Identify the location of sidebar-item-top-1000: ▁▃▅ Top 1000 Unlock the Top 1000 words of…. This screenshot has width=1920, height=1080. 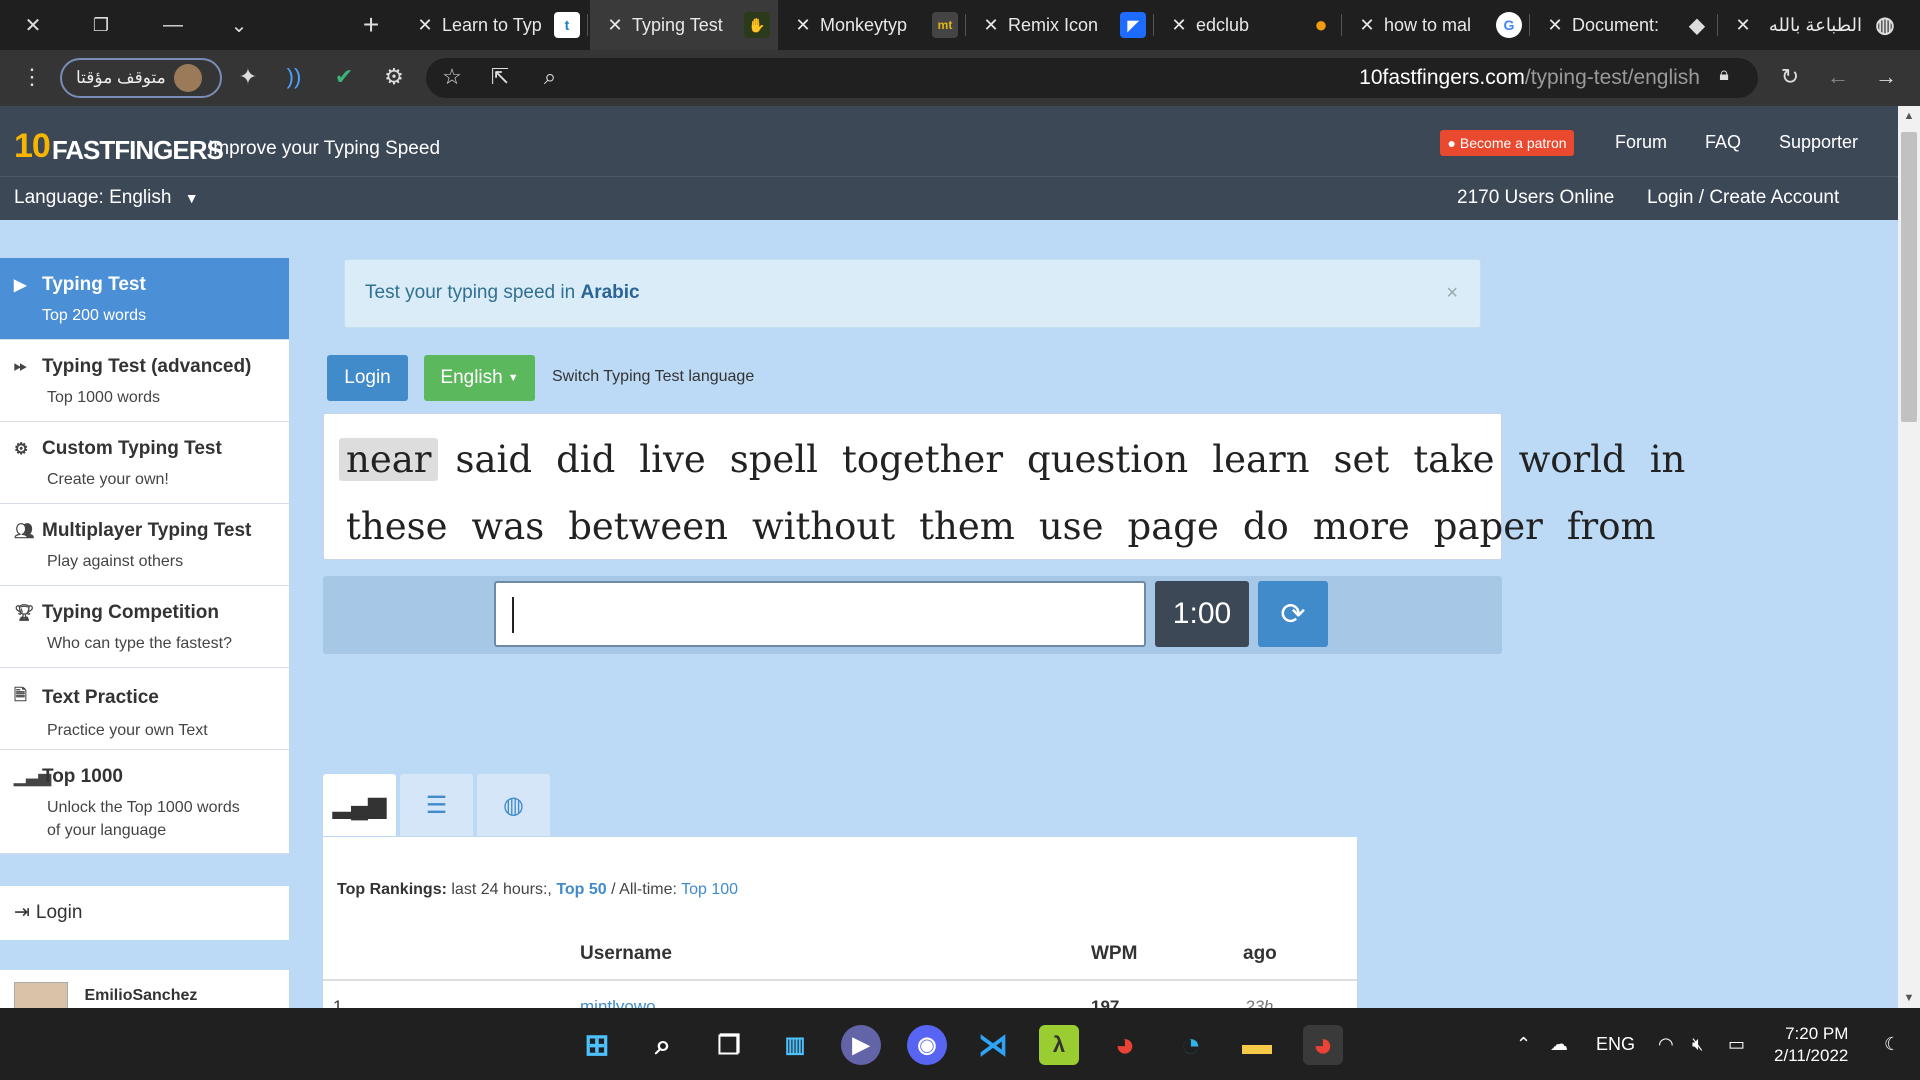
(144, 802).